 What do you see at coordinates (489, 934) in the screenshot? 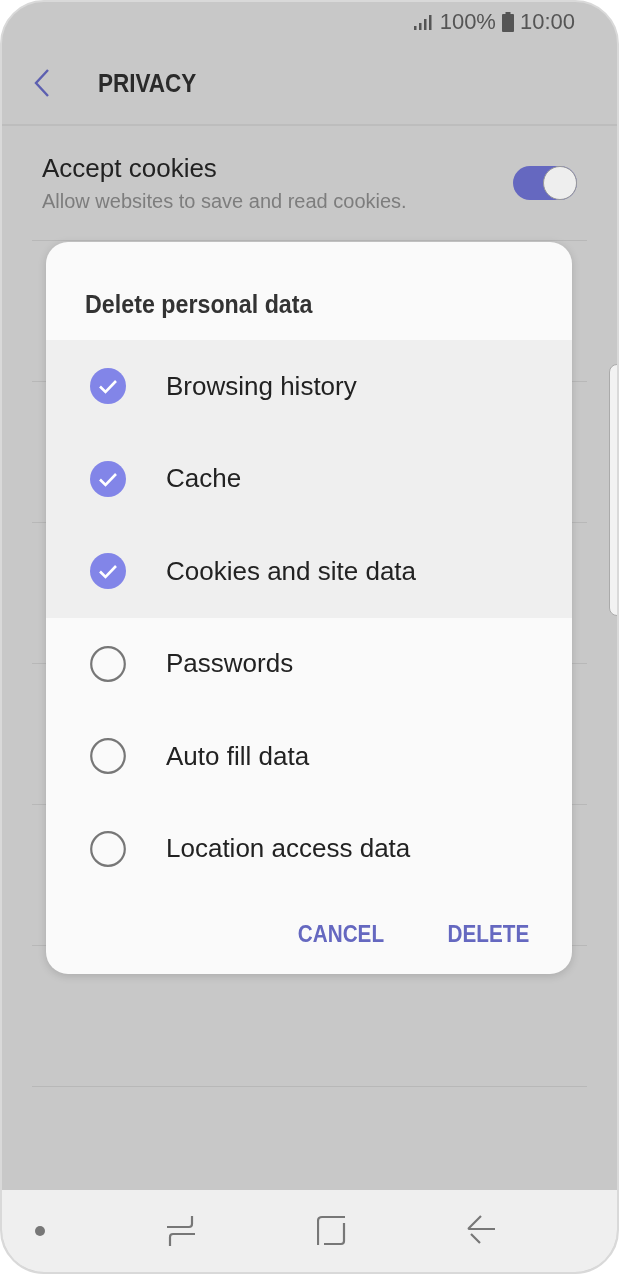
I see `delete-button: DELETE` at bounding box center [489, 934].